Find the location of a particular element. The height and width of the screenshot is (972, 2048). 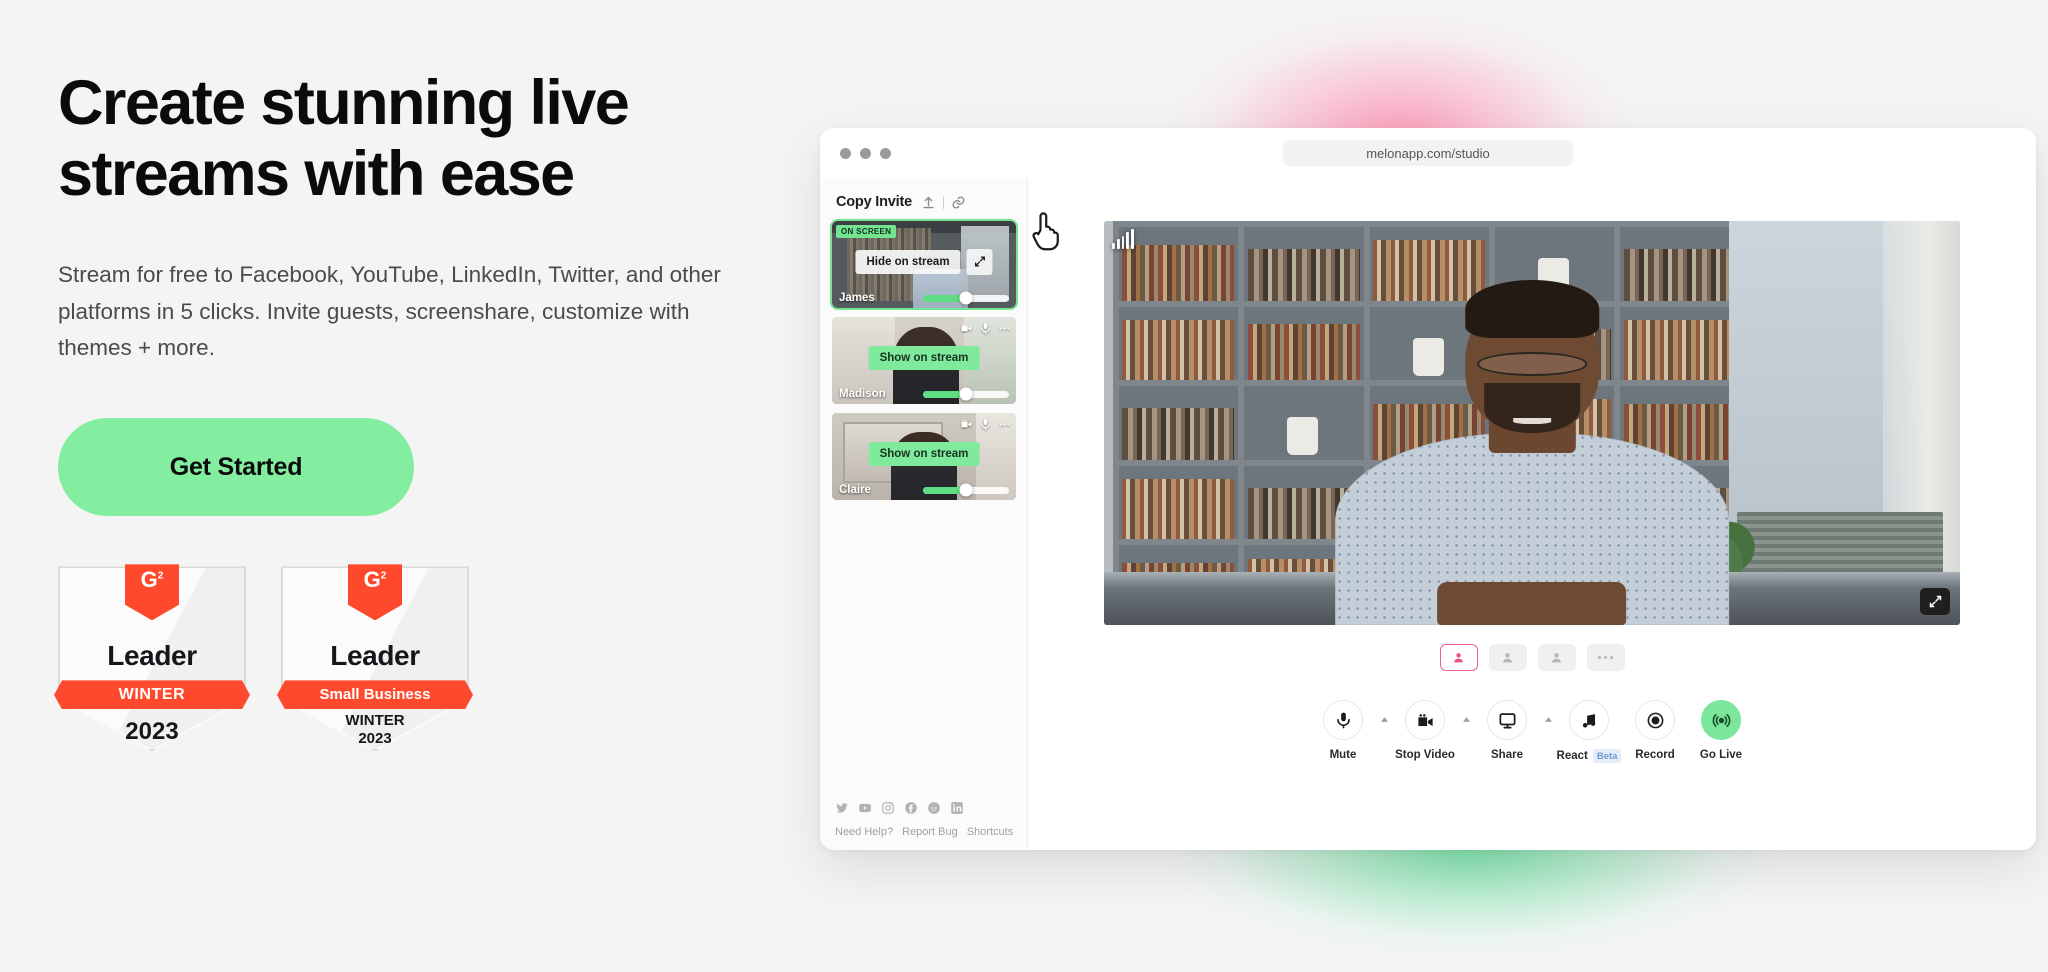

share-options-caret is located at coordinates (1548, 719).